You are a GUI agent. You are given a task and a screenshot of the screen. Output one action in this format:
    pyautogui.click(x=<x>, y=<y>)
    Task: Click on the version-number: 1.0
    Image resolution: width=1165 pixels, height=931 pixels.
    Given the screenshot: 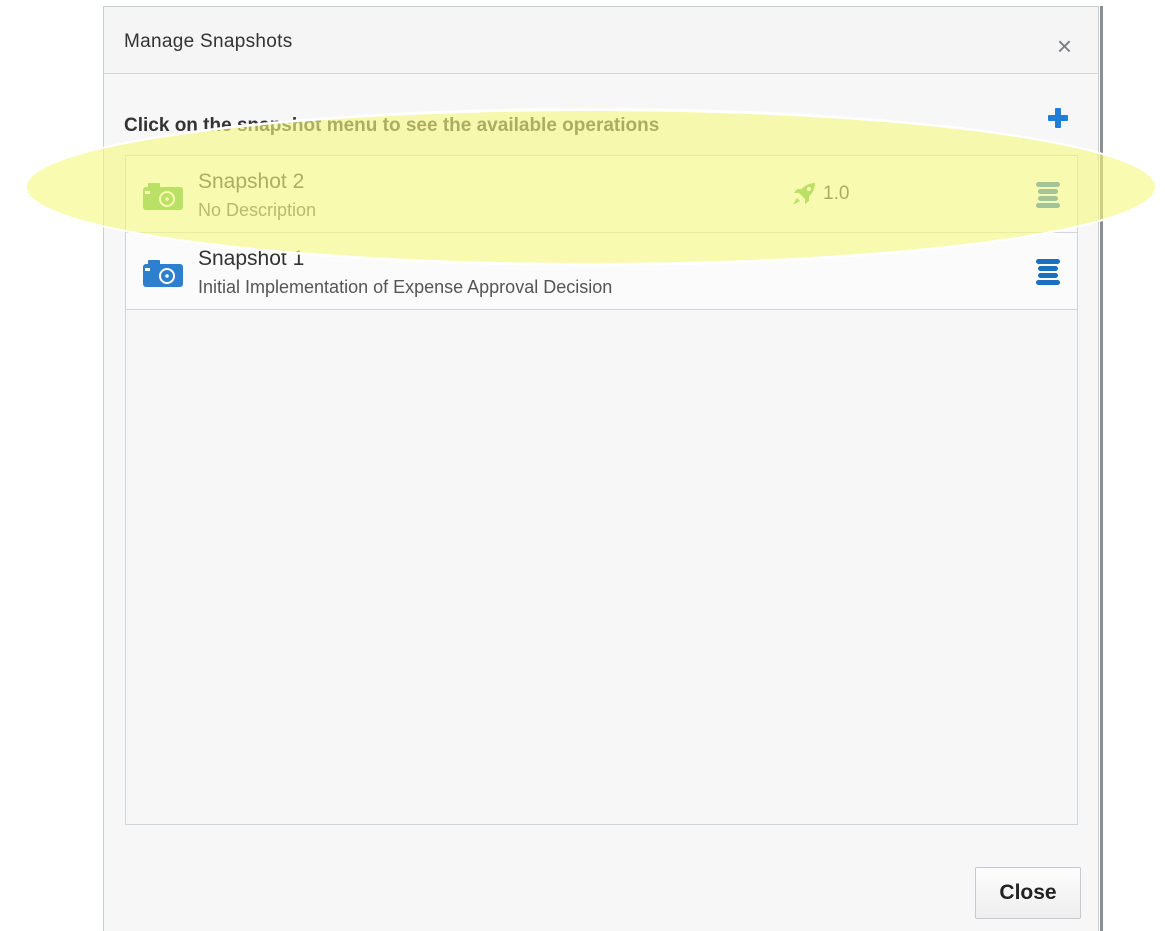 What is the action you would take?
    pyautogui.click(x=836, y=193)
    